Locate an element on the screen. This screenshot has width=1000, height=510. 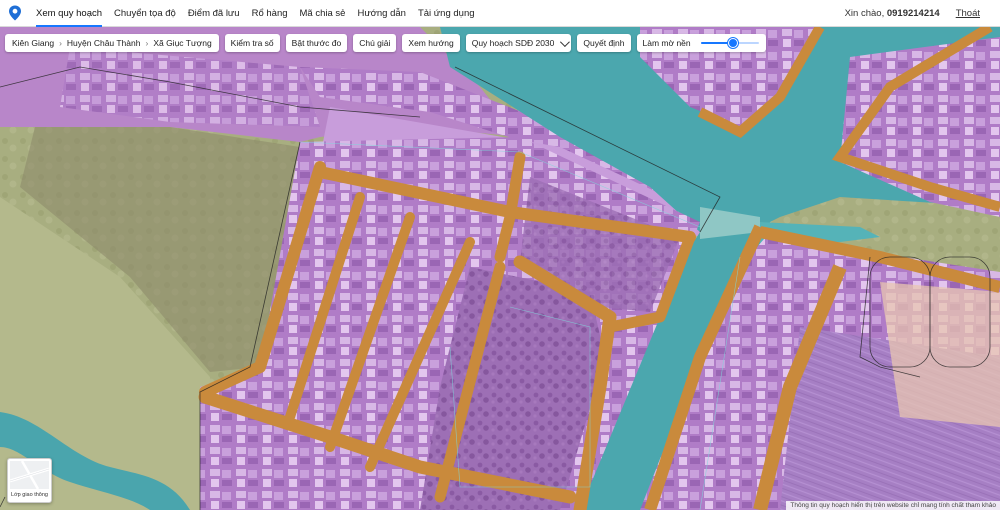
check-parcel-button: Kiểm tra số is located at coordinates (252, 43).